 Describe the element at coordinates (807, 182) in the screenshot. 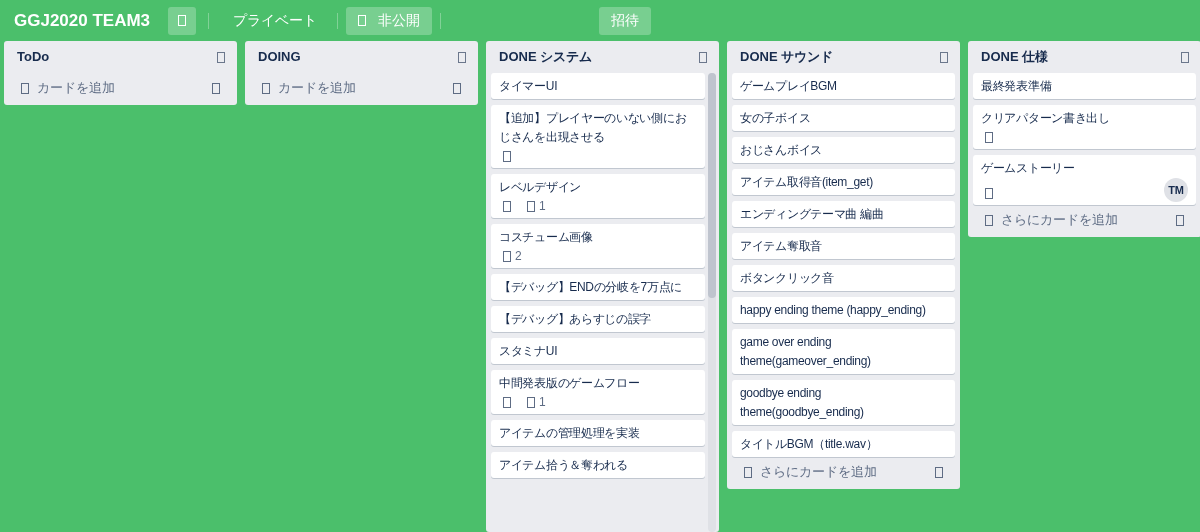

I see `card-title: アイテム取得音(item_get)` at that location.